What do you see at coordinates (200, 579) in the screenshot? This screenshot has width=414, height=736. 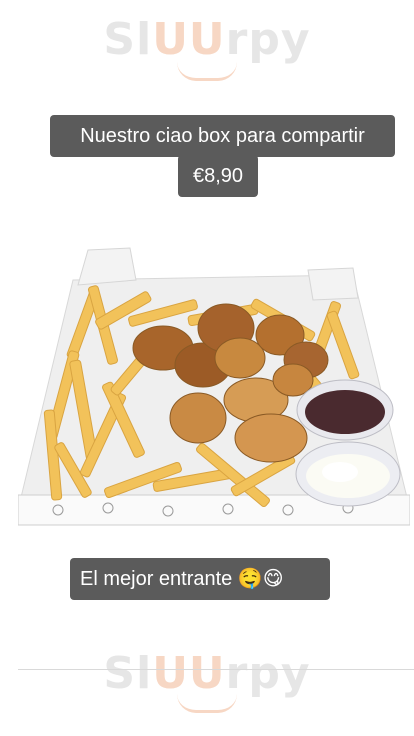 I see `story-caption-subtitle: El mejor entrante 🤤😋` at bounding box center [200, 579].